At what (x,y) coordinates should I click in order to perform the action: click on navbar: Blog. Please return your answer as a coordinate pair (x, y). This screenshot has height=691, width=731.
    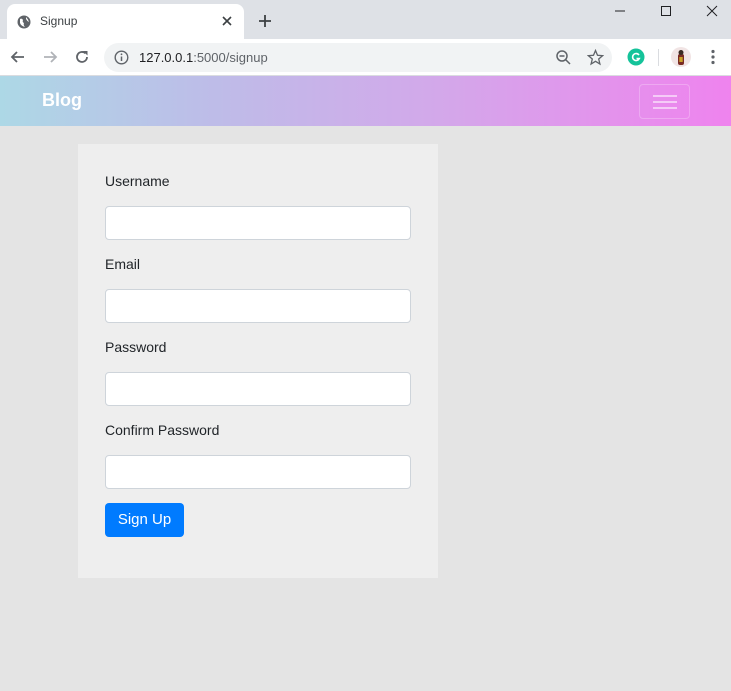
    Looking at the image, I should click on (365, 101).